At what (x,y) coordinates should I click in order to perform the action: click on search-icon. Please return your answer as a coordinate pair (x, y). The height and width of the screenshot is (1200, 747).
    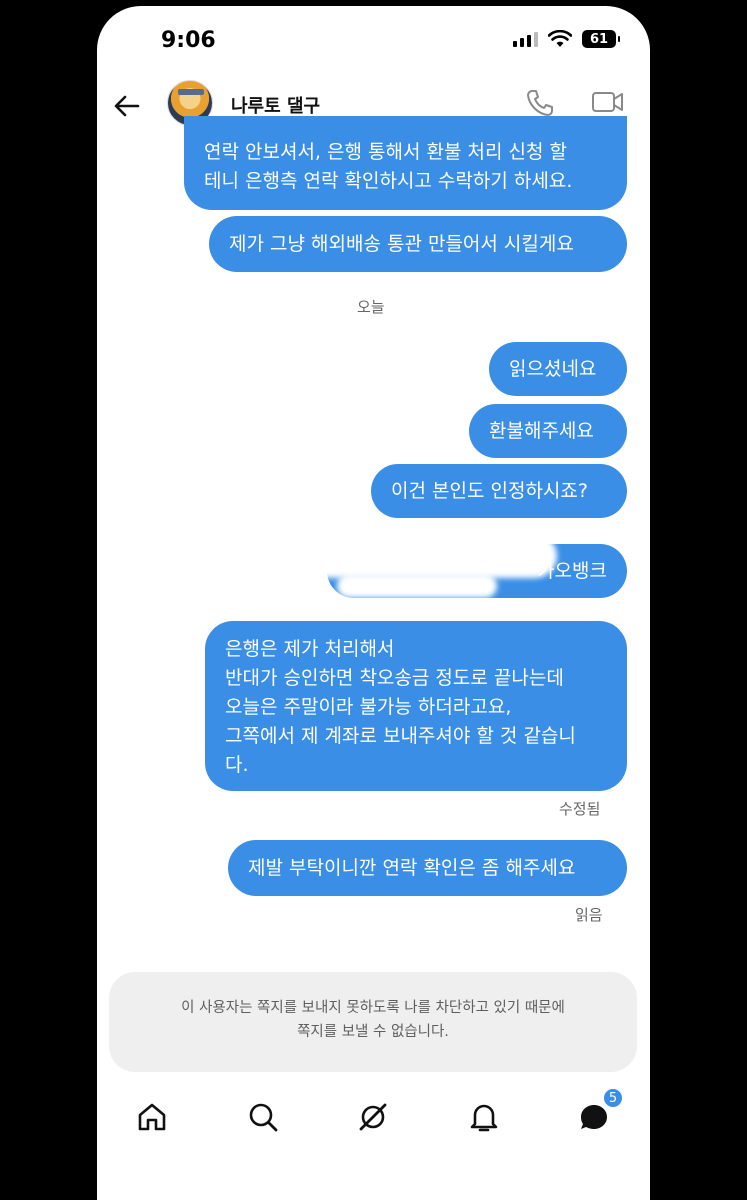
    Looking at the image, I should click on (263, 1117).